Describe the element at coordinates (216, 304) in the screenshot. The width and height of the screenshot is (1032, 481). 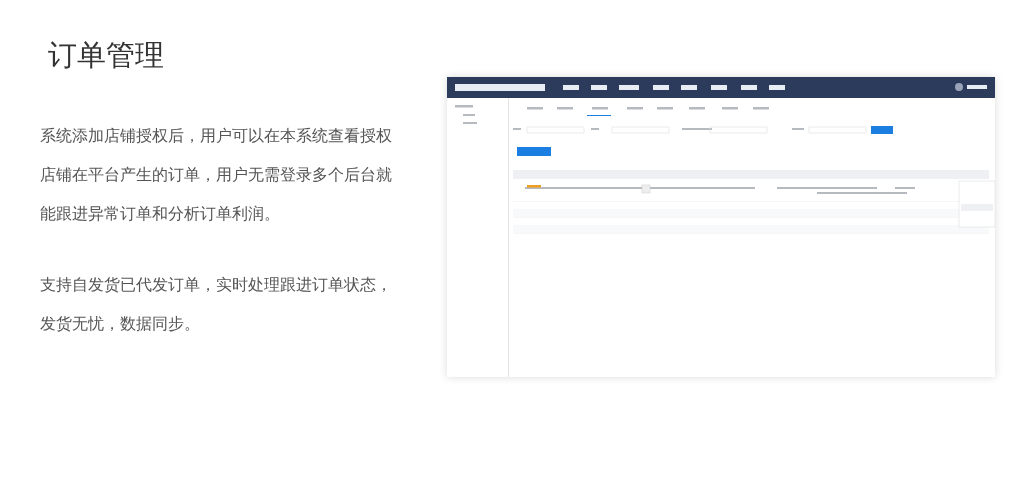
I see `description-text: 支持自发货已代发订单，实时处理跟进订单状态，发货无忧，数据同步。` at that location.